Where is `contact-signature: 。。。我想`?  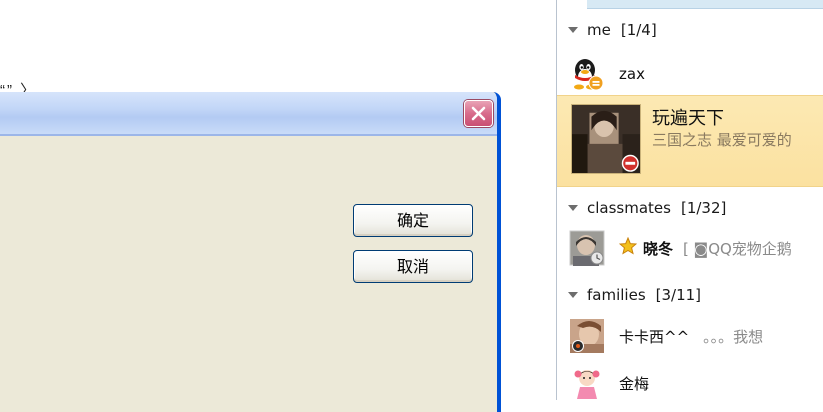
contact-signature: 。。。我想 is located at coordinates (733, 336).